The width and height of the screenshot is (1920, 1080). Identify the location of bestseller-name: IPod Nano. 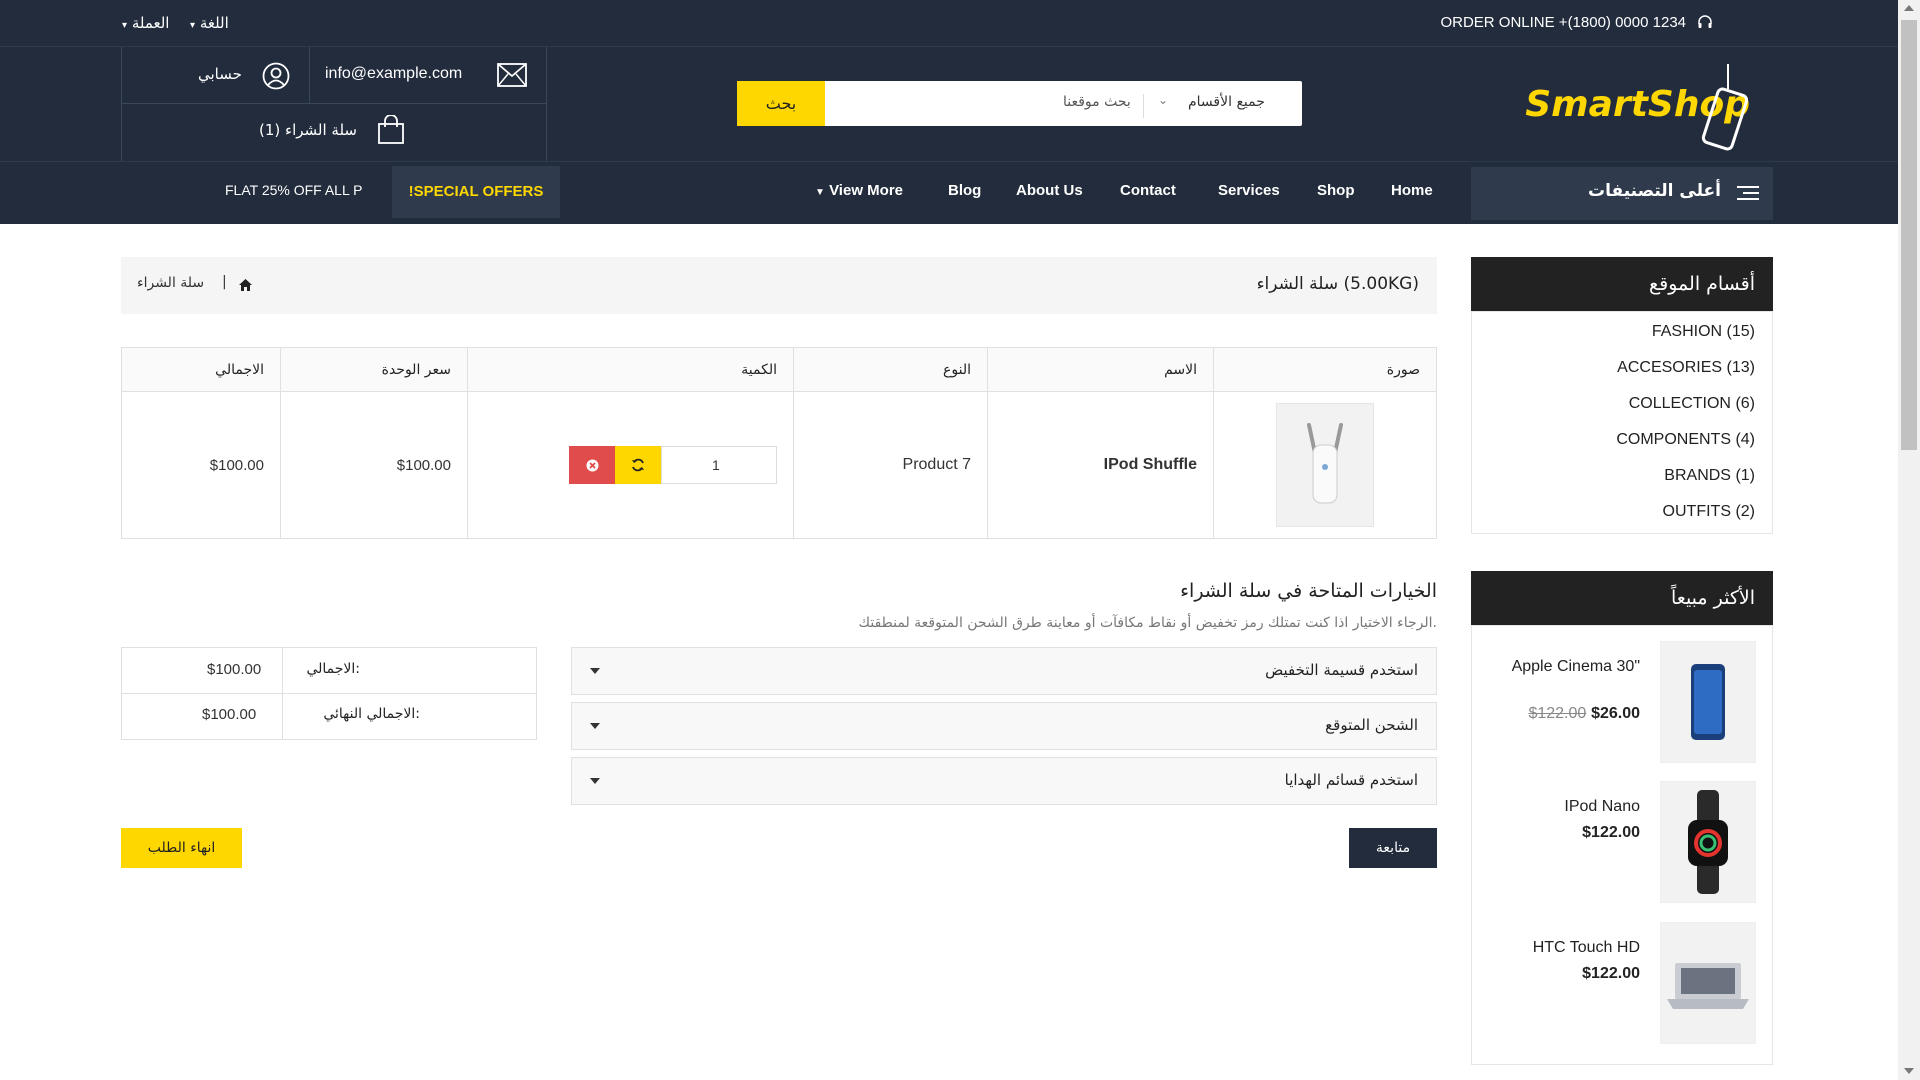
(1602, 807).